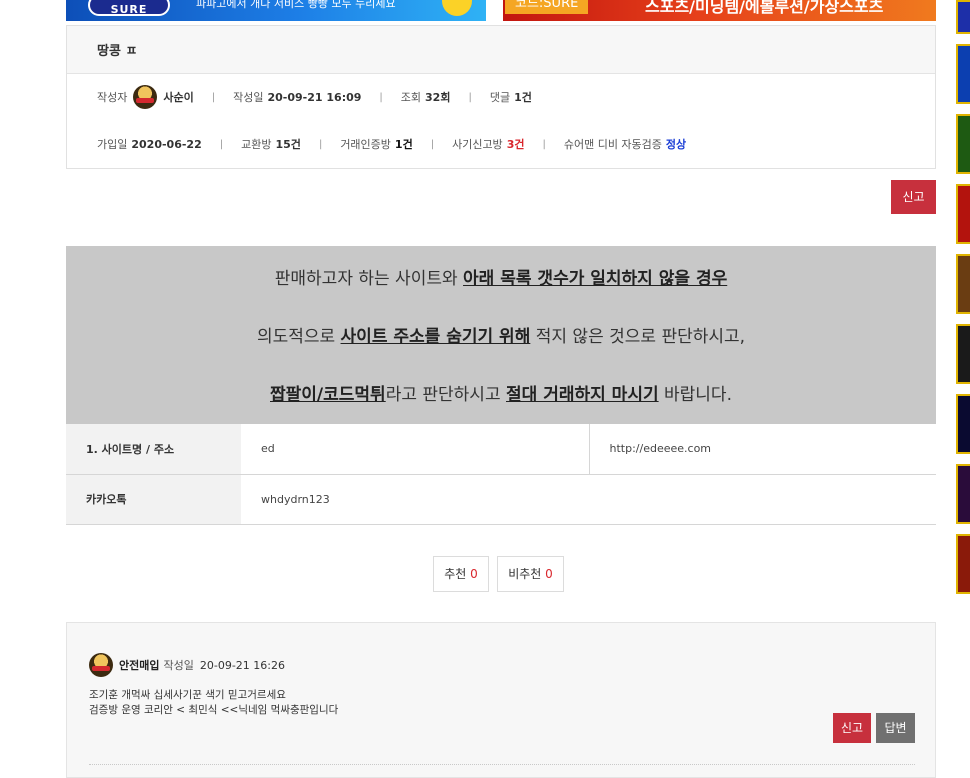 Image resolution: width=970 pixels, height=778 pixels. What do you see at coordinates (153, 449) in the screenshot?
I see `site-name-label: 1. 사이트명 / 주소` at bounding box center [153, 449].